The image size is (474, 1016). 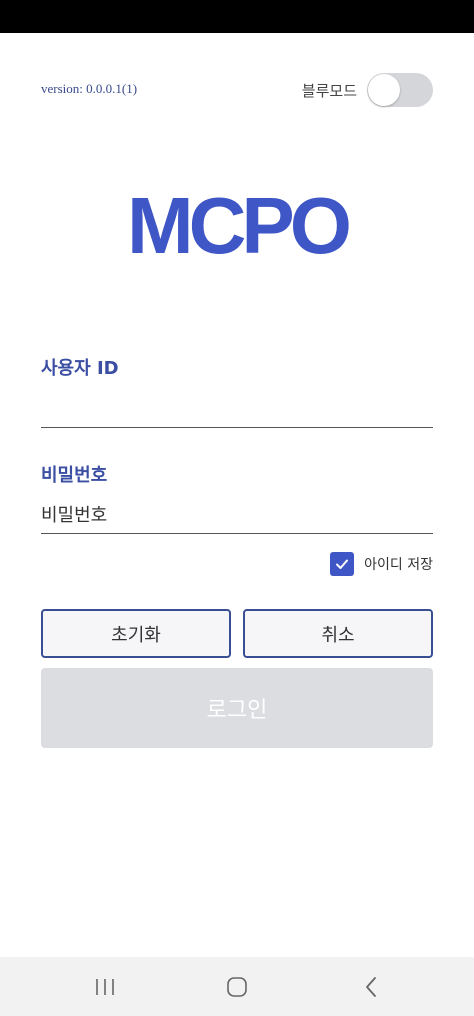 I want to click on home-button, so click(x=237, y=987).